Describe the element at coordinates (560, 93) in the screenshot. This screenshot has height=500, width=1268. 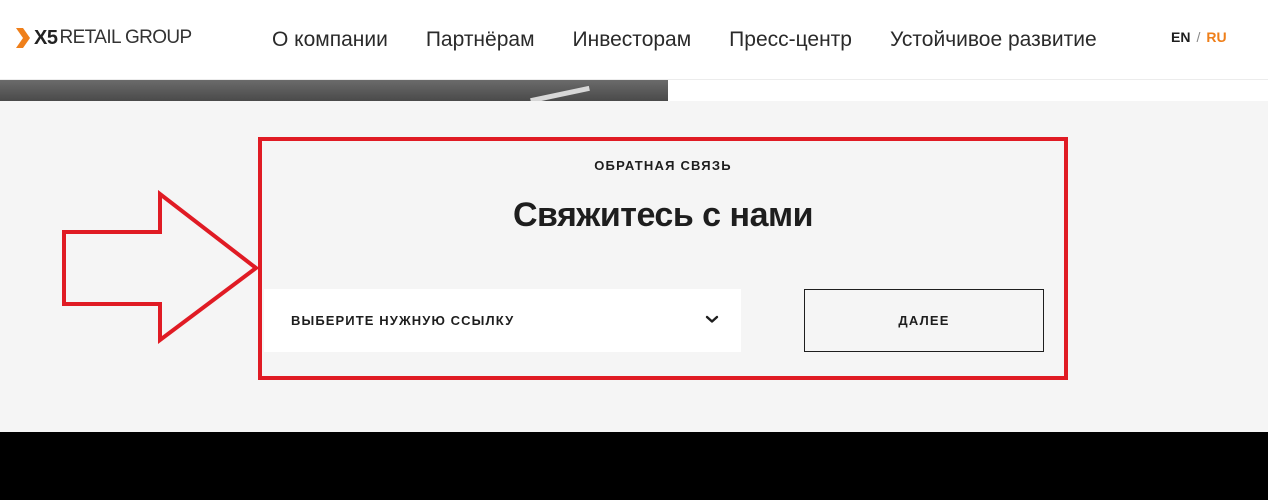
I see `road-marking` at that location.